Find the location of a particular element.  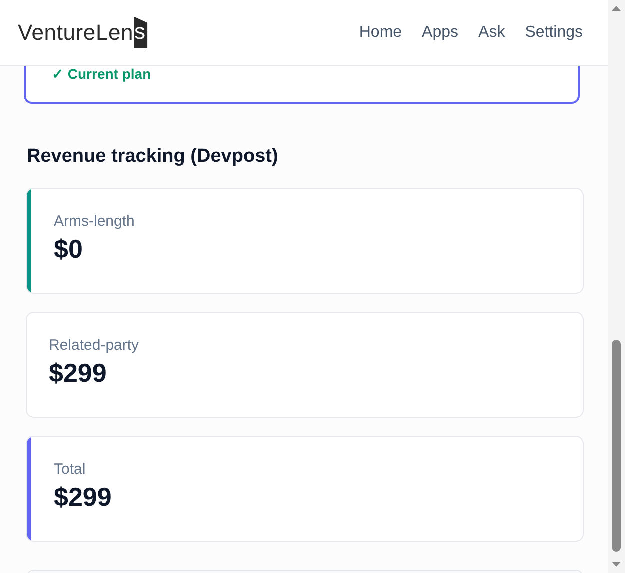

scroll-down-icon is located at coordinates (616, 564).